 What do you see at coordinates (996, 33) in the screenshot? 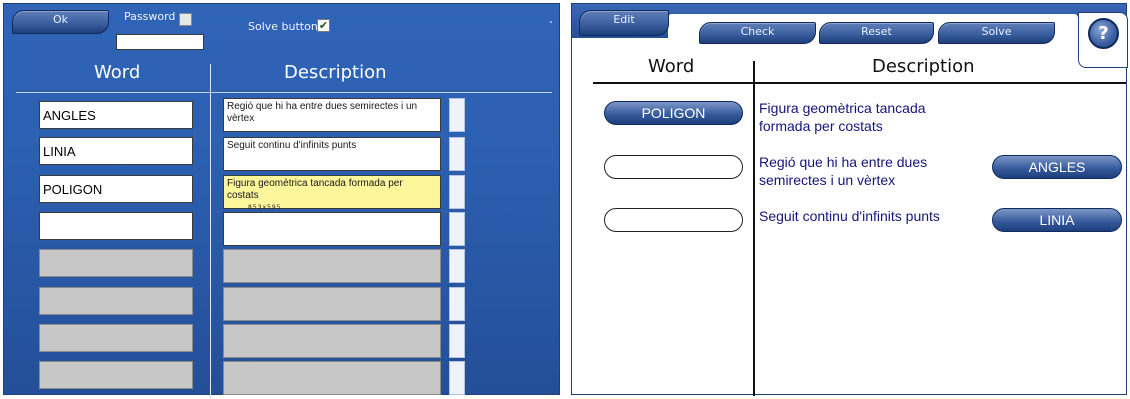
I see `solve-button: Solve` at bounding box center [996, 33].